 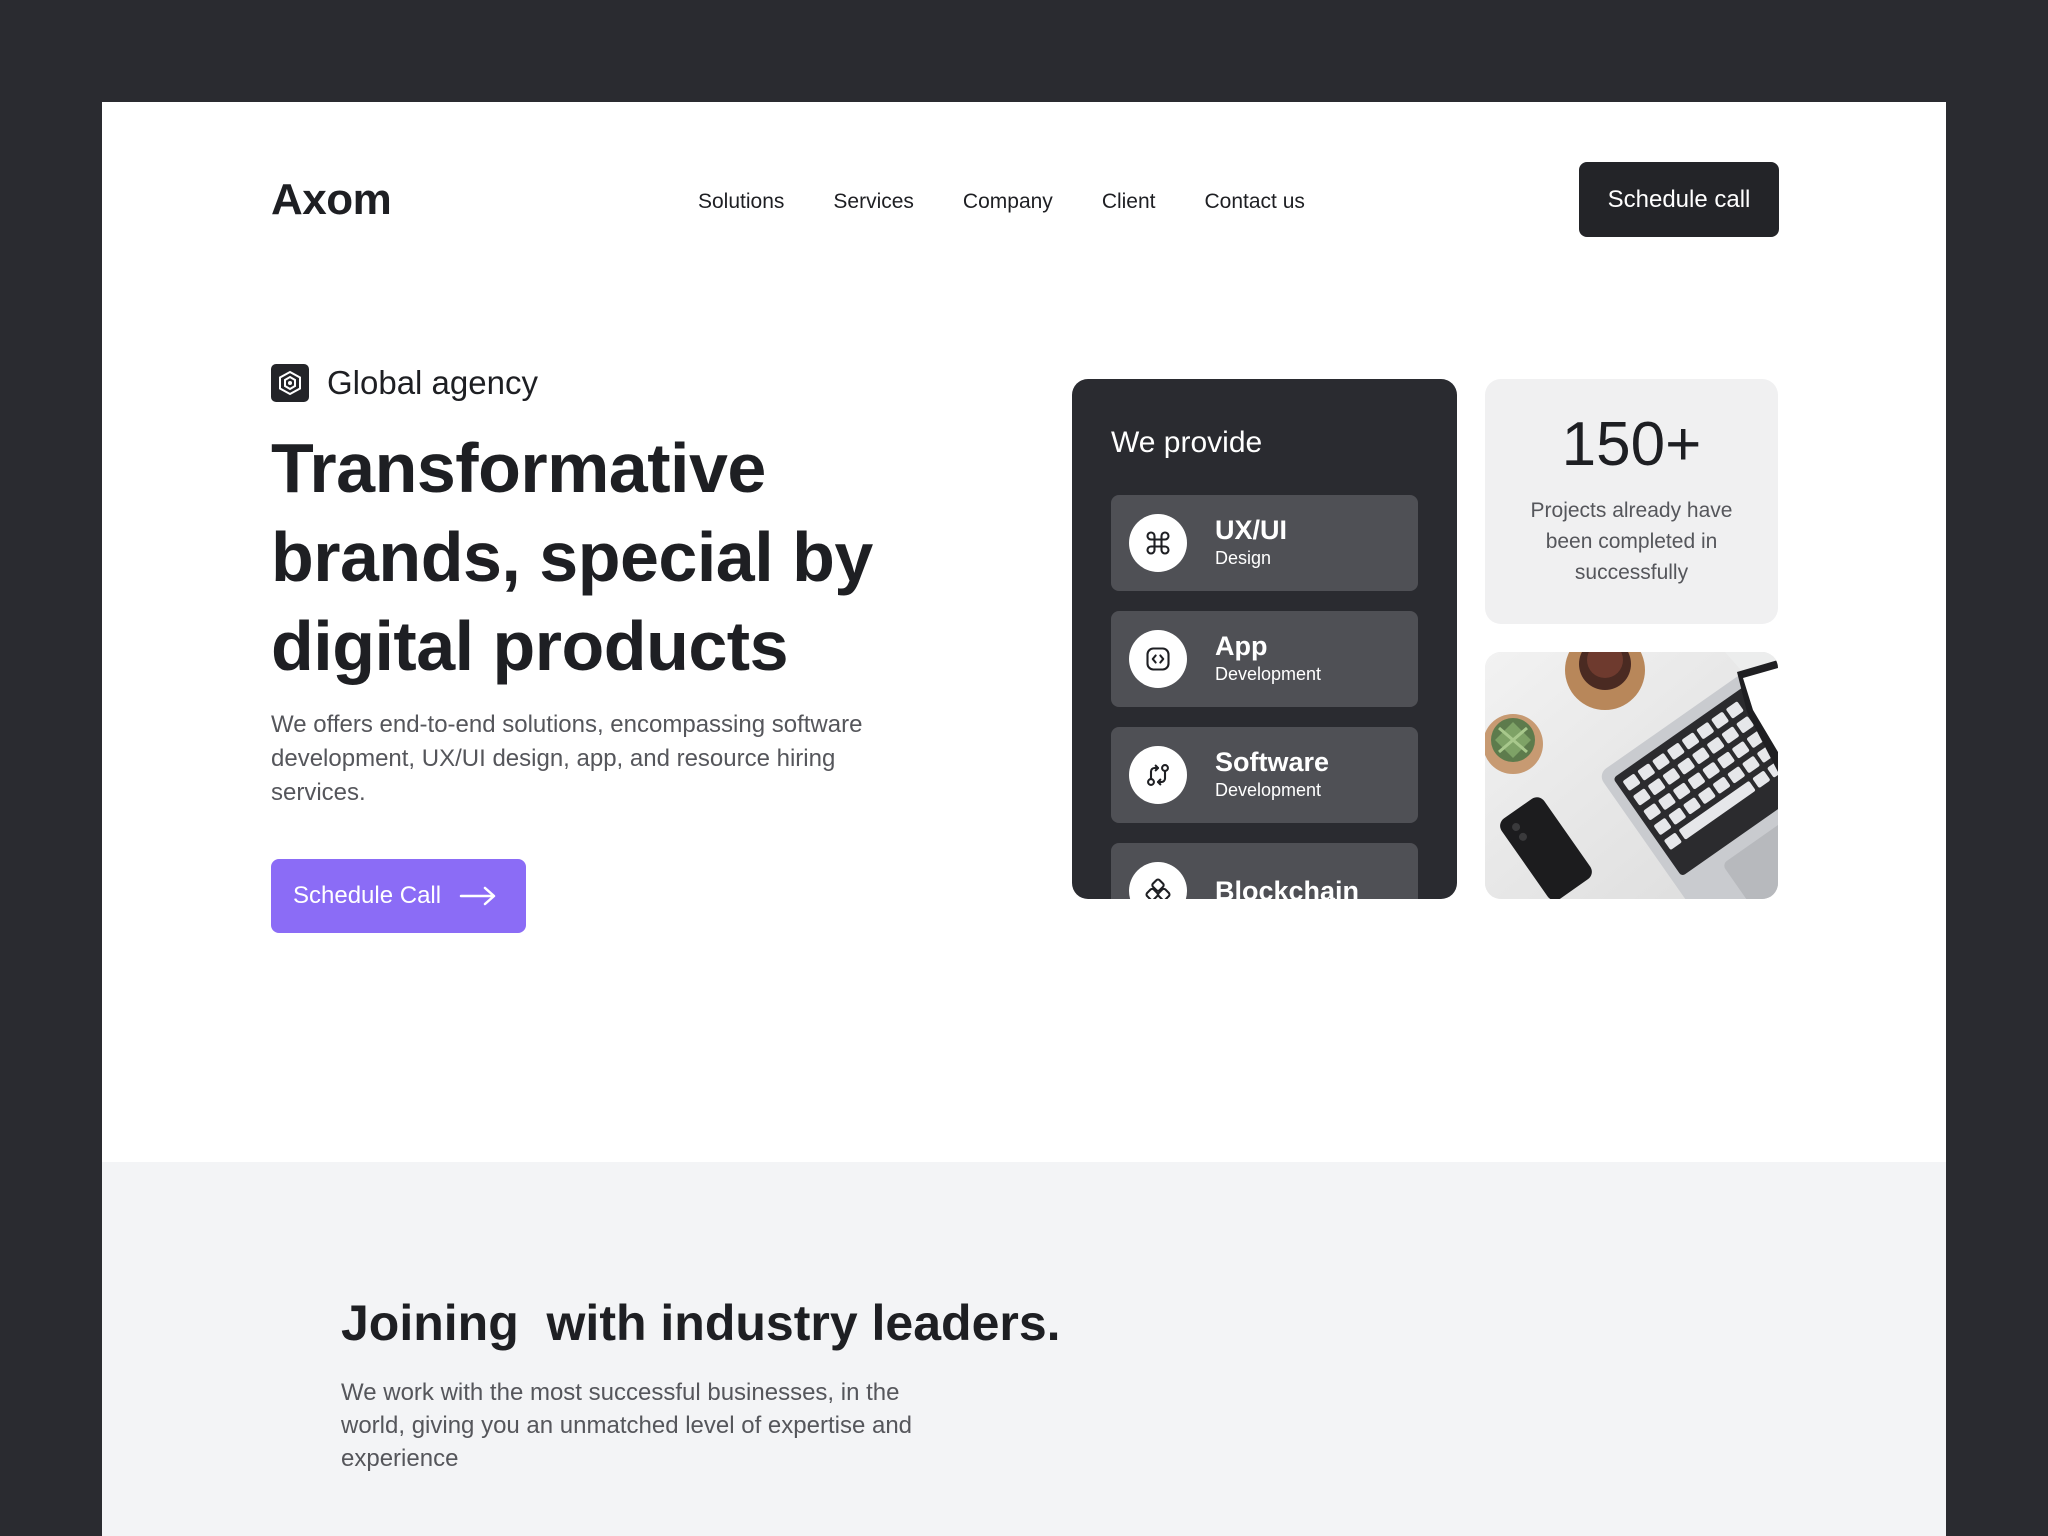 I want to click on service-item-app: App Development, so click(x=1264, y=659).